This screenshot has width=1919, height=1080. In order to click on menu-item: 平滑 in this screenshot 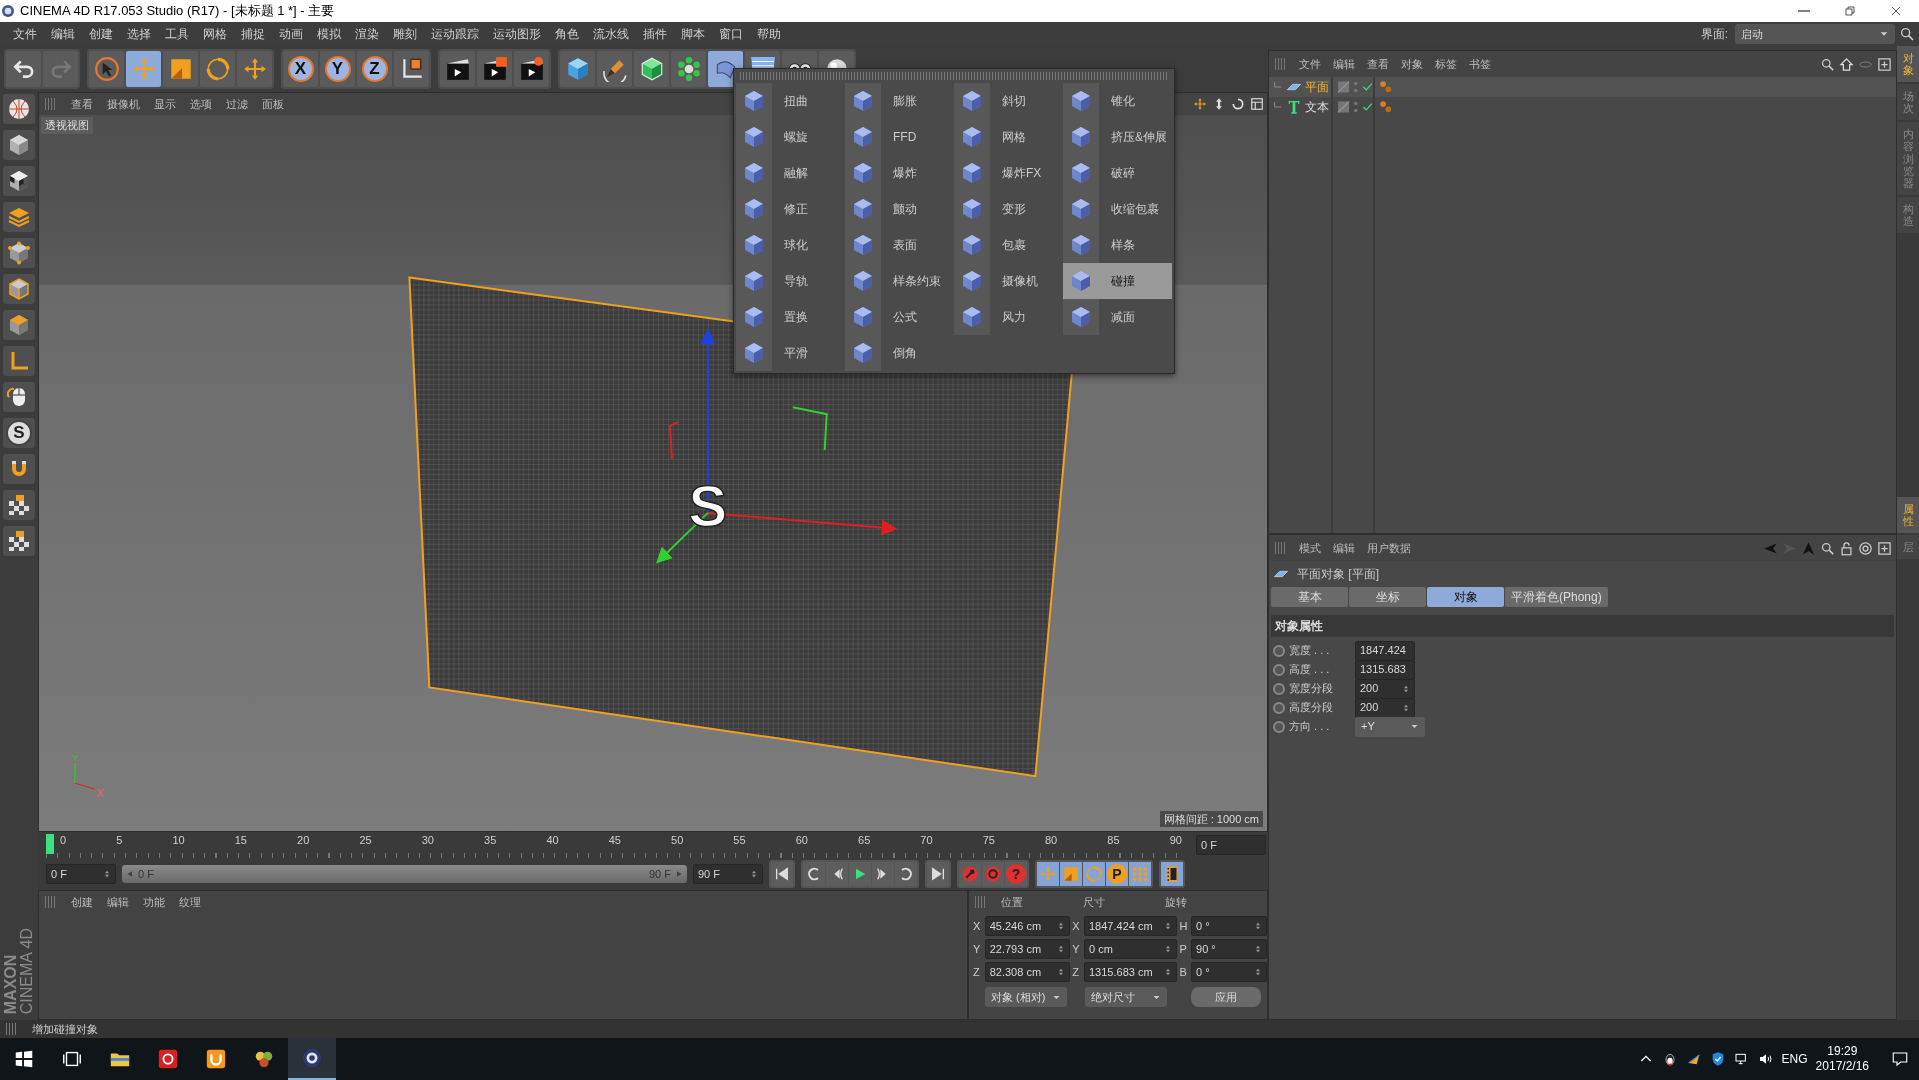, I will do `click(790, 353)`.